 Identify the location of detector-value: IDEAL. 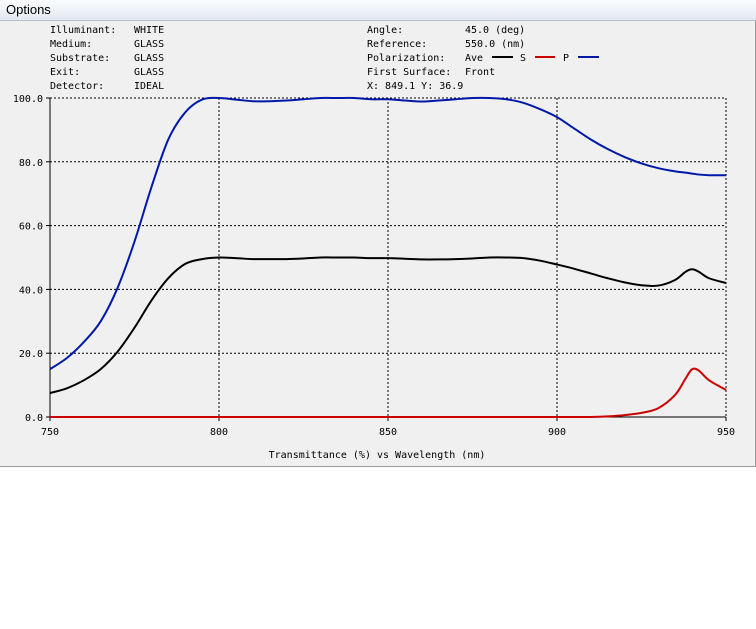
(149, 86).